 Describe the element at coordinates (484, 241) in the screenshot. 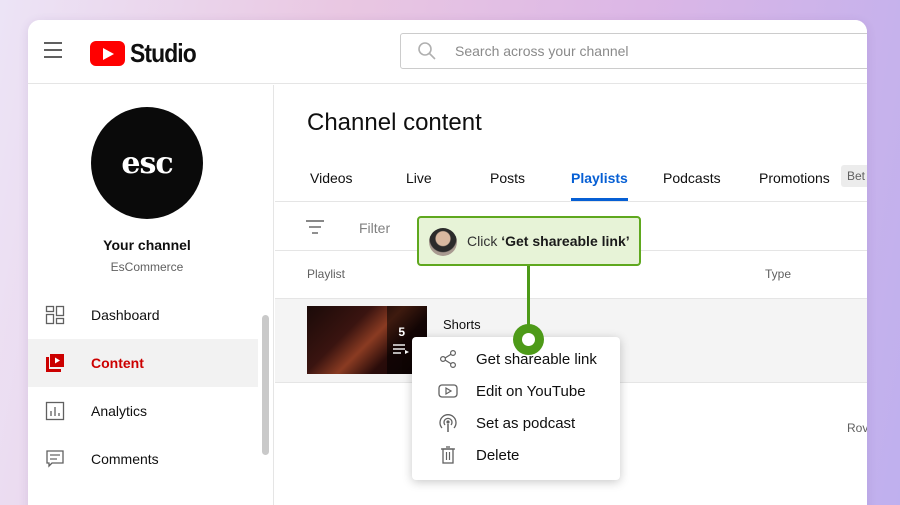

I see `callout-prefix: Click` at that location.